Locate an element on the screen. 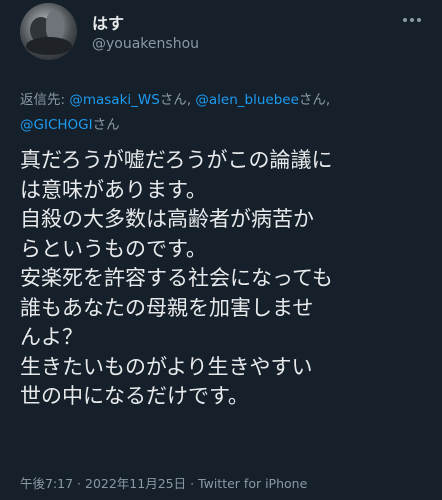 The image size is (442, 500). avatar is located at coordinates (48, 31).